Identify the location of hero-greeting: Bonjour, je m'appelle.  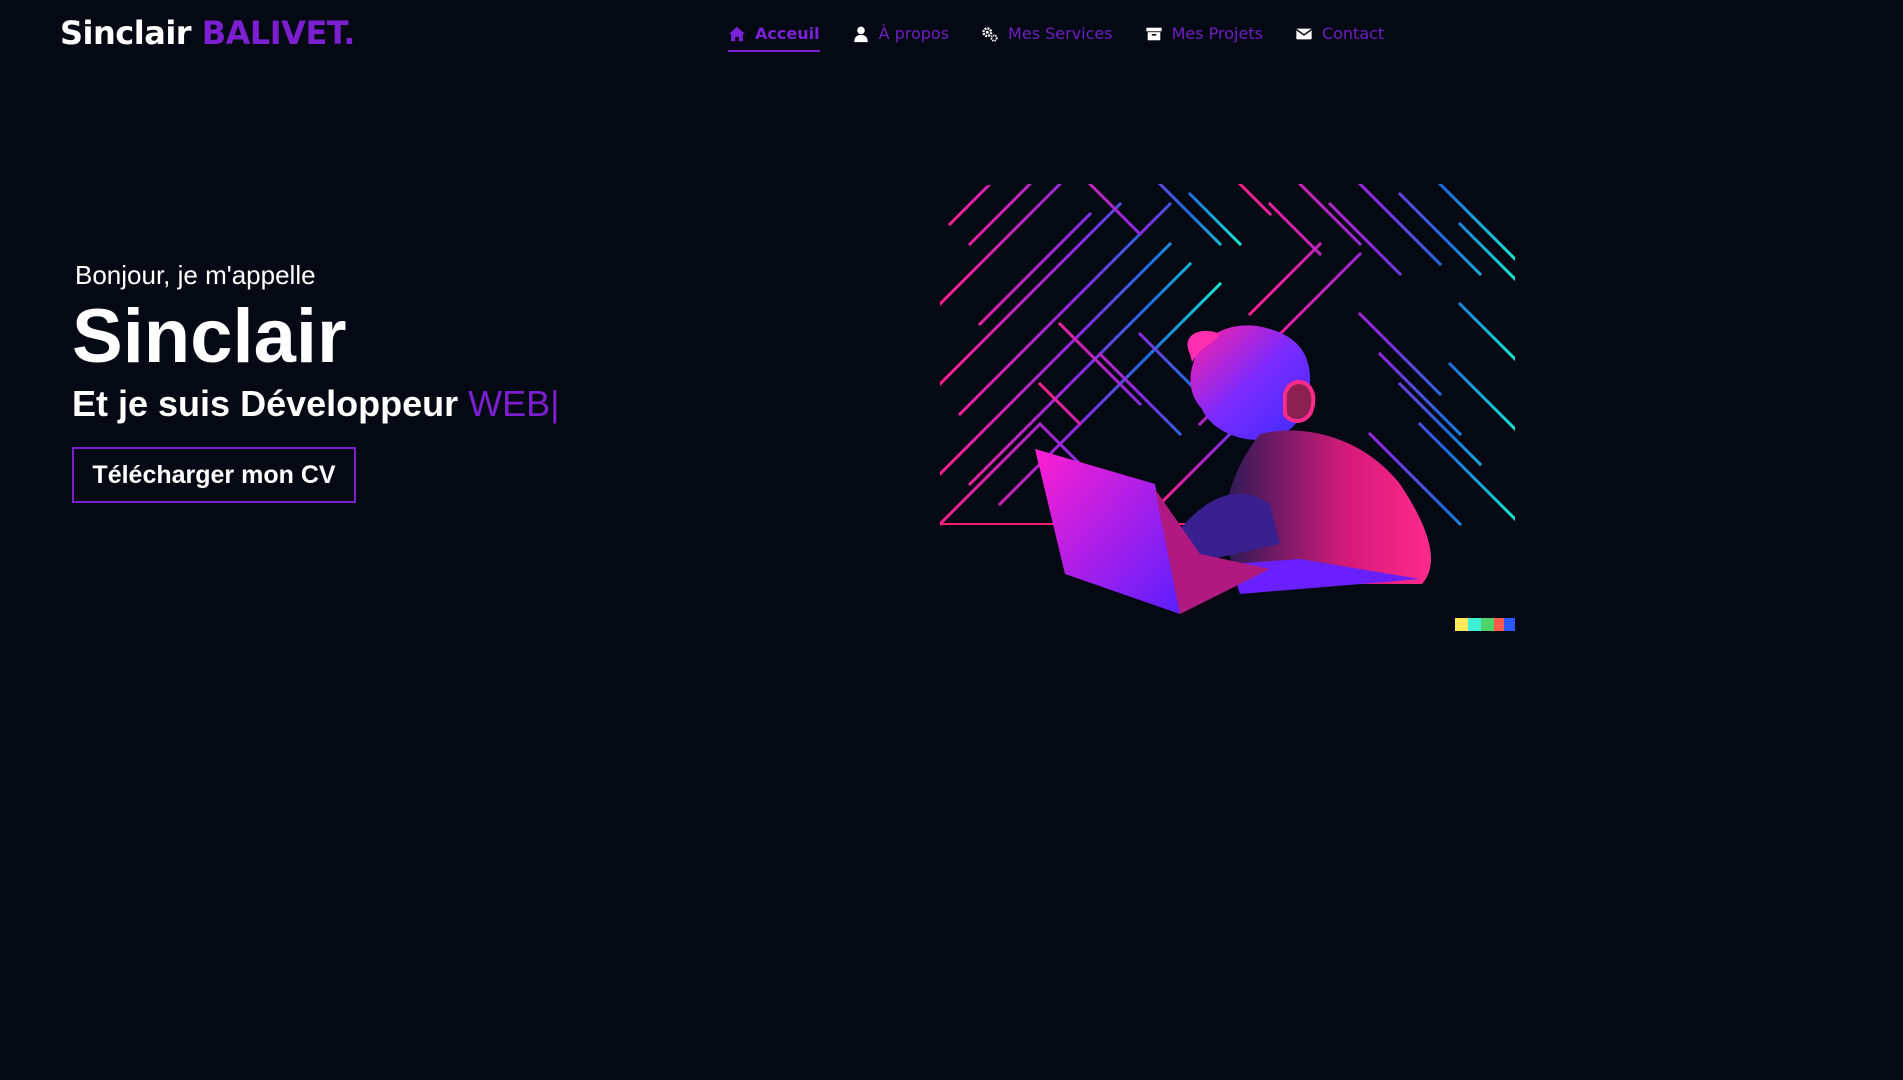
(195, 275).